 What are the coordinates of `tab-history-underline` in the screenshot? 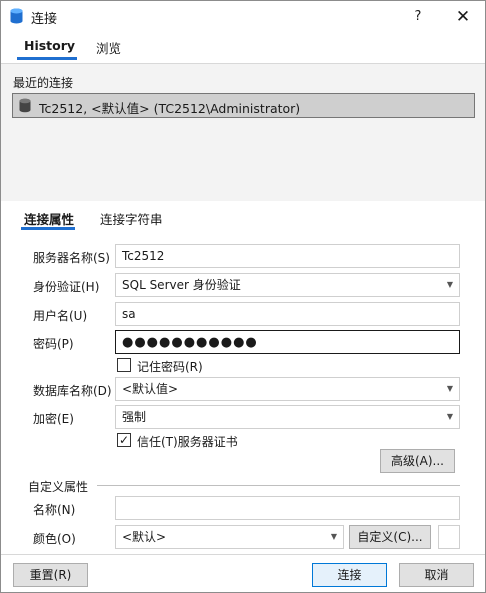 It's located at (47, 58).